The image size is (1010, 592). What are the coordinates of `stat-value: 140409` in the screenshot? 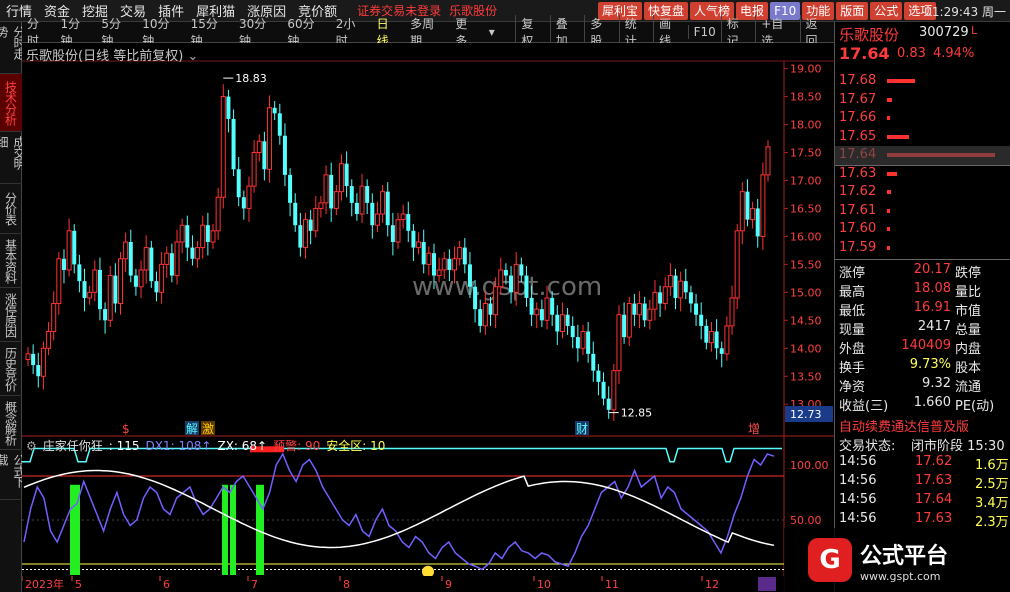 It's located at (926, 345).